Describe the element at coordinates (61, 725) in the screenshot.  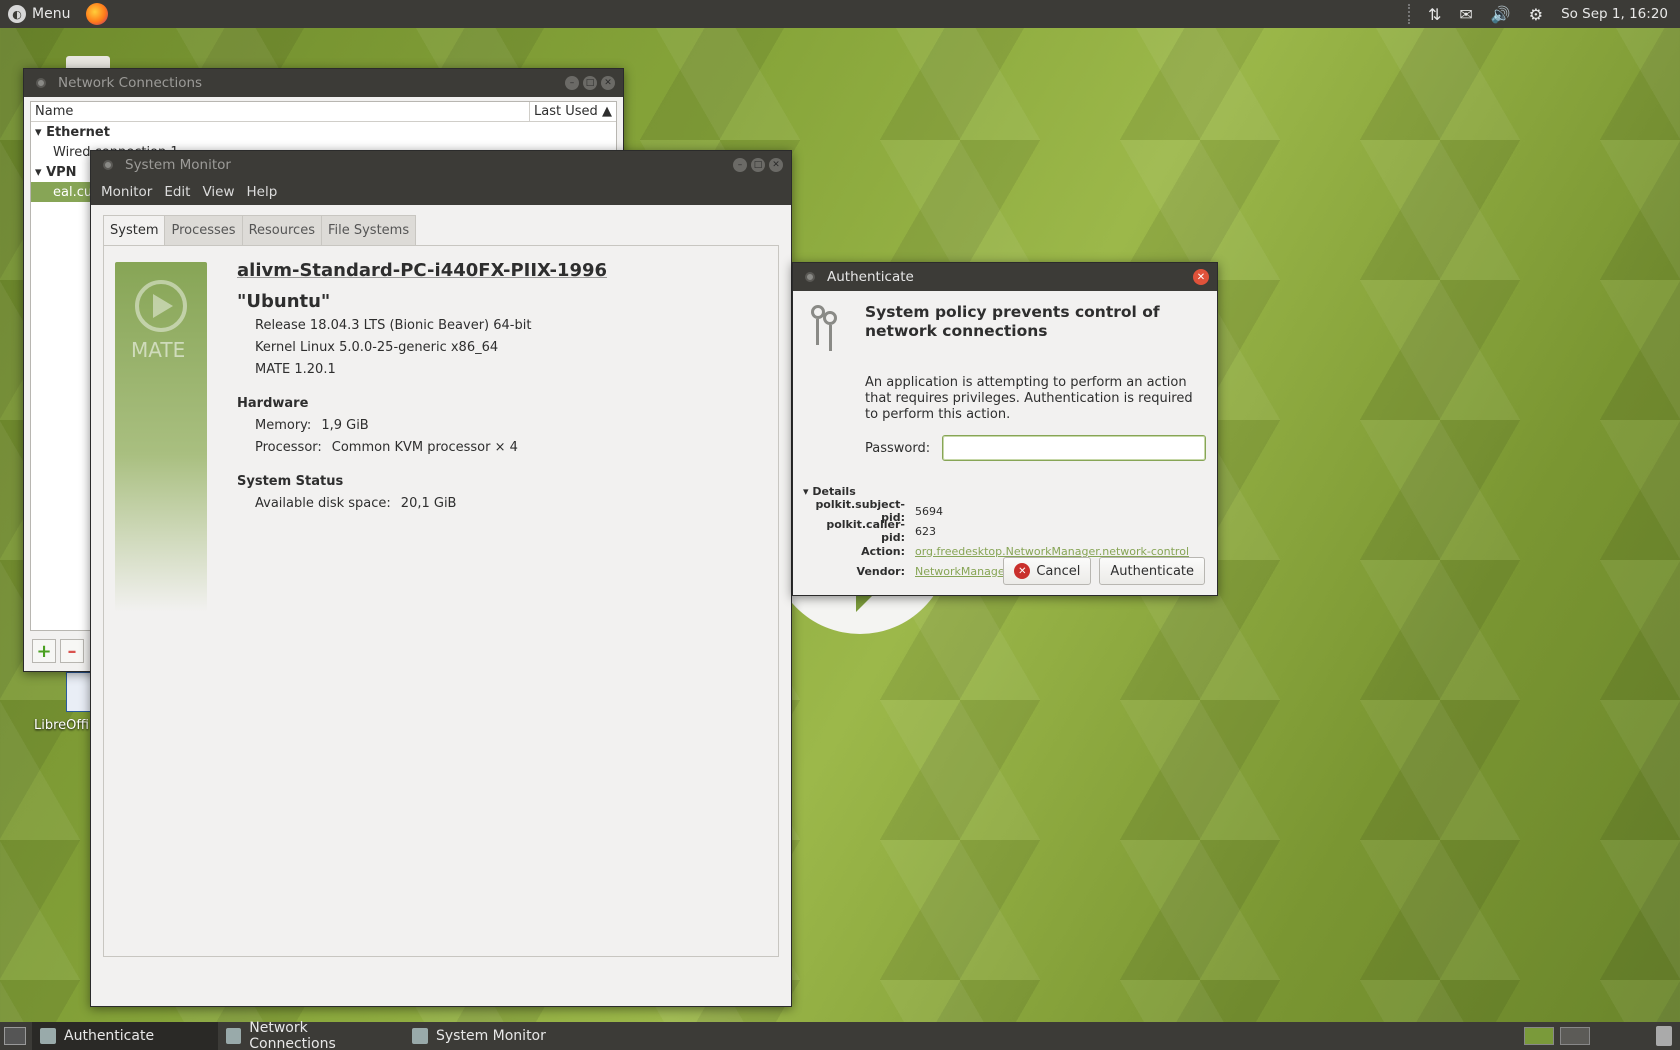
I see `desktop-icon-label: LibreOffi` at that location.